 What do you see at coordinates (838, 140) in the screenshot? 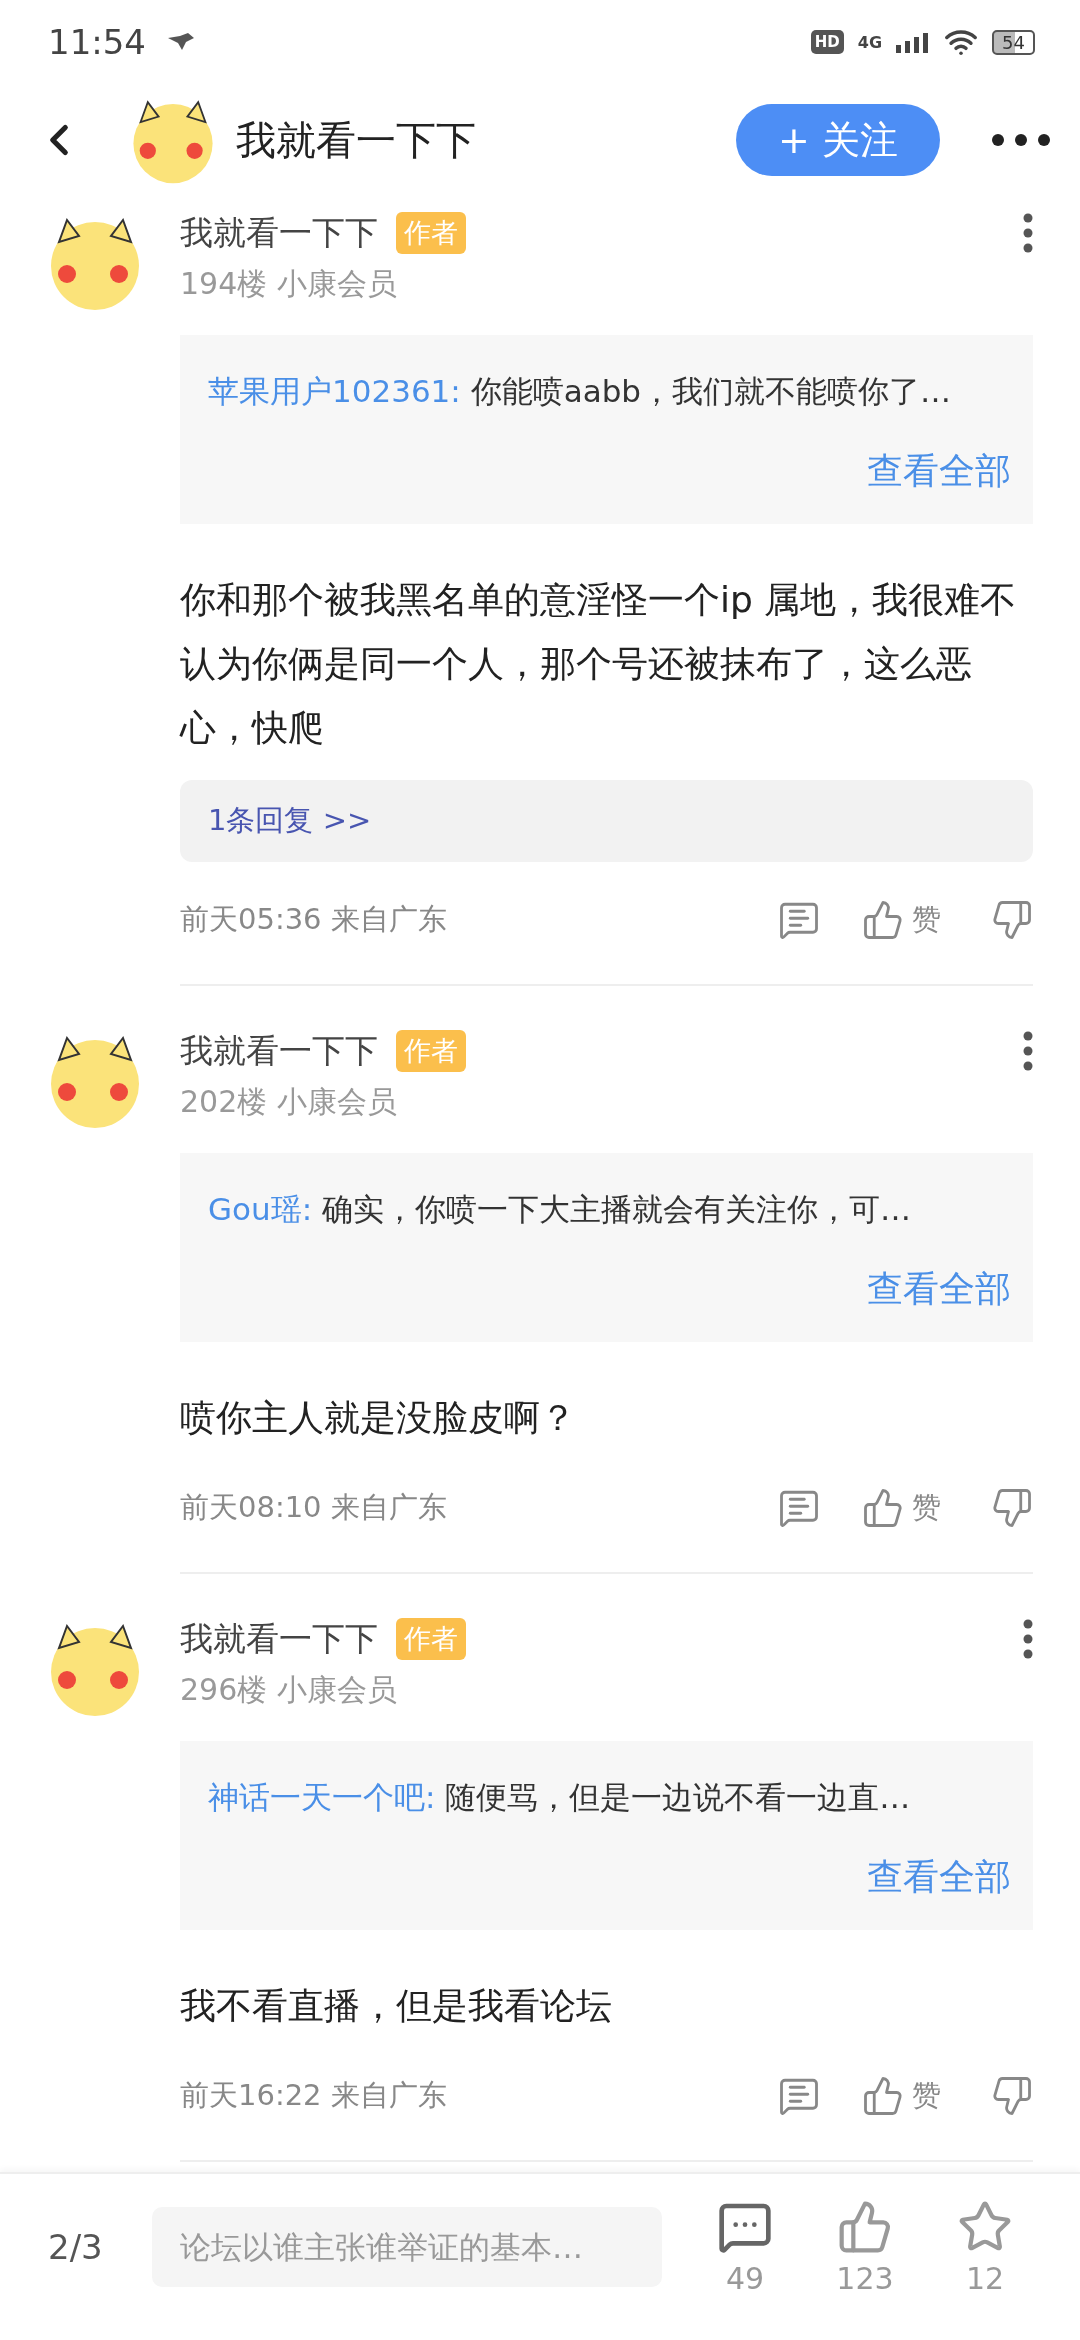
I see `follow-button: + 关注` at bounding box center [838, 140].